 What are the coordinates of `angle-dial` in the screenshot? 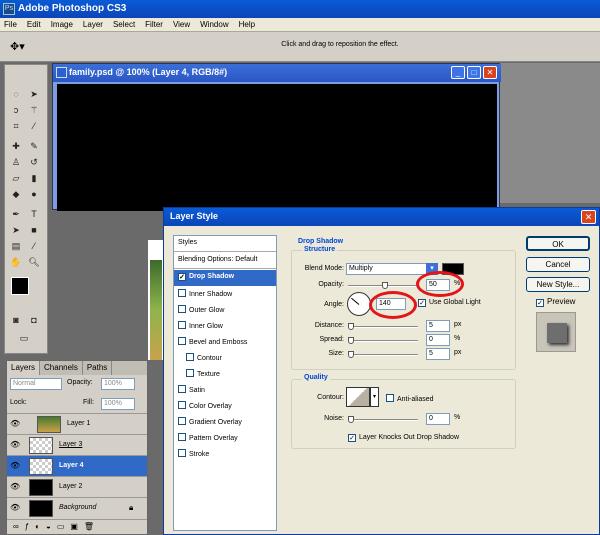 It's located at (359, 304).